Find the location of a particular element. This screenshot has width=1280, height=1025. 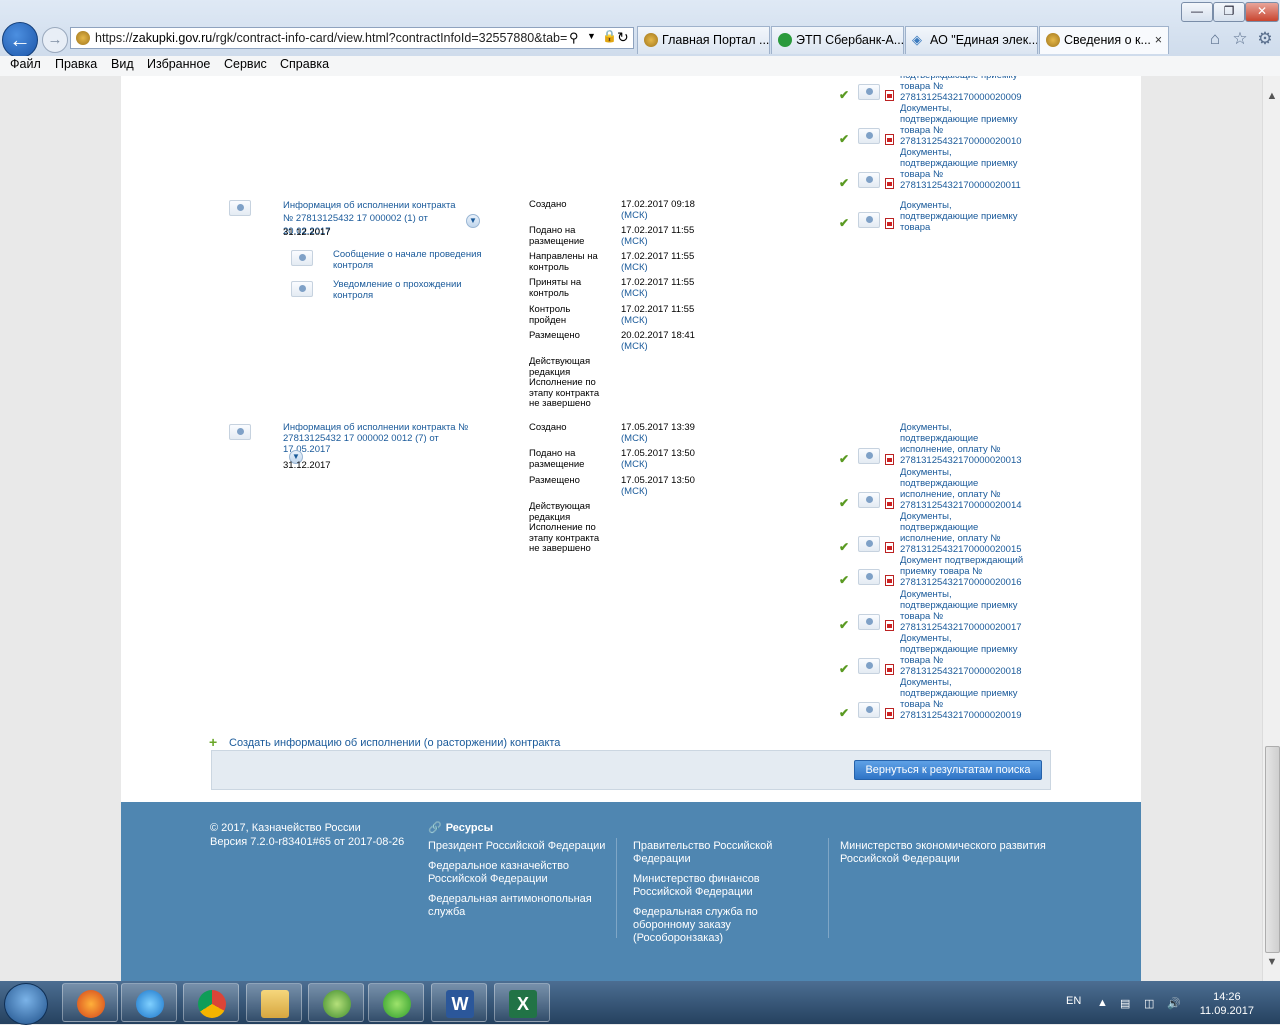

close-window-button: ✕ is located at coordinates (1262, 12).